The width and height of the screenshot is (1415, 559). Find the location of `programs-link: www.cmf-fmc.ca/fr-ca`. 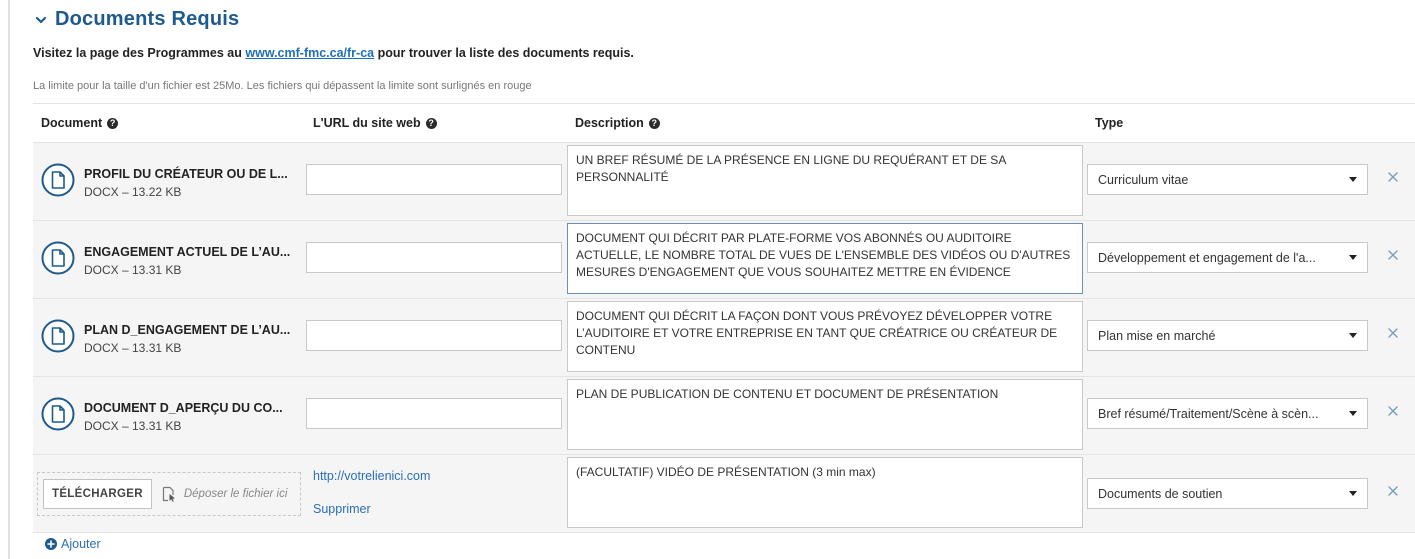

programs-link: www.cmf-fmc.ca/fr-ca is located at coordinates (309, 53).